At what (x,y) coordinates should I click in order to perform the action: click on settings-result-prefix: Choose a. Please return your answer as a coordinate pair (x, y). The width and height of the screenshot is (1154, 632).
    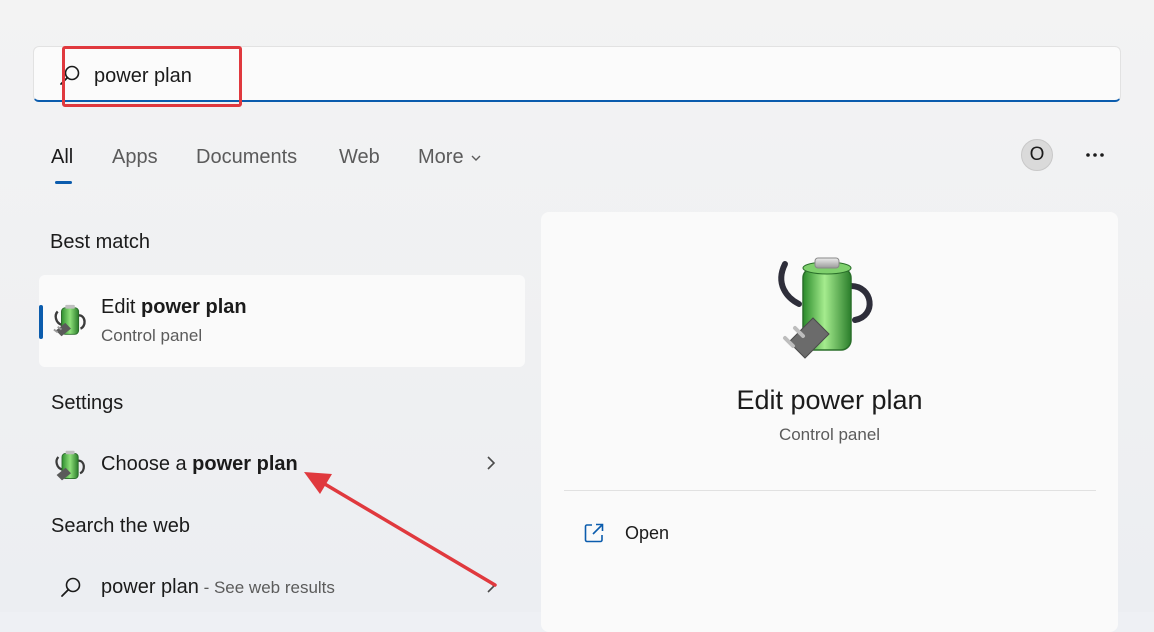
    Looking at the image, I should click on (147, 464).